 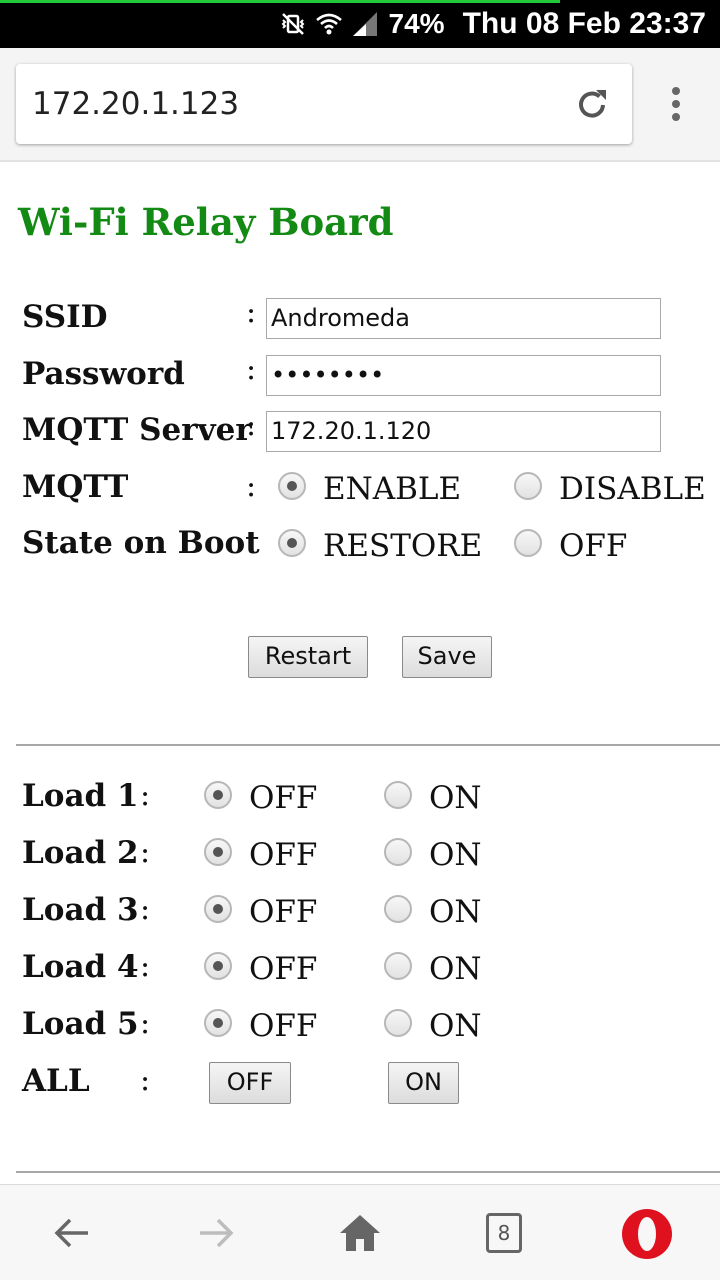 What do you see at coordinates (584, 23) in the screenshot?
I see `clock: Thu 08 Feb 23:37` at bounding box center [584, 23].